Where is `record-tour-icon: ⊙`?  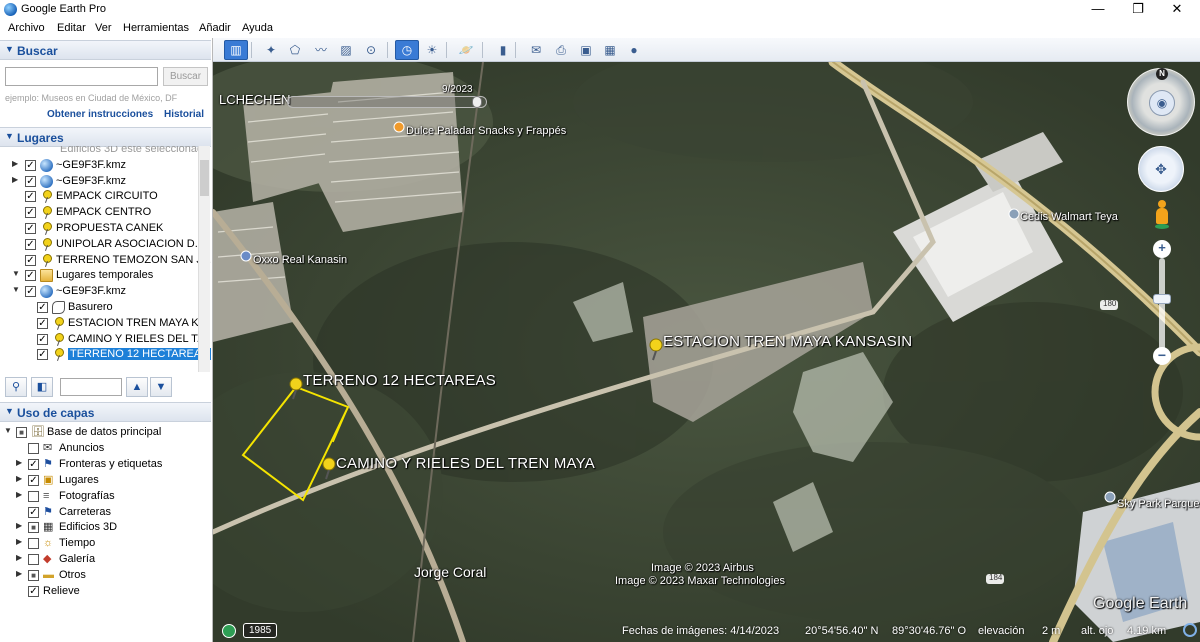 record-tour-icon: ⊙ is located at coordinates (371, 50).